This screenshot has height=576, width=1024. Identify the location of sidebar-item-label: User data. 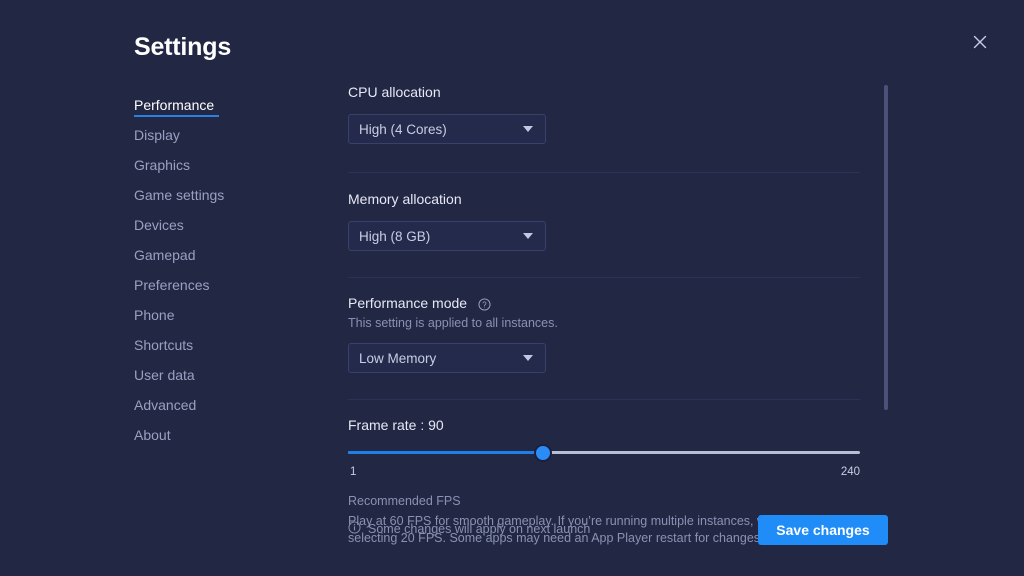
(164, 375).